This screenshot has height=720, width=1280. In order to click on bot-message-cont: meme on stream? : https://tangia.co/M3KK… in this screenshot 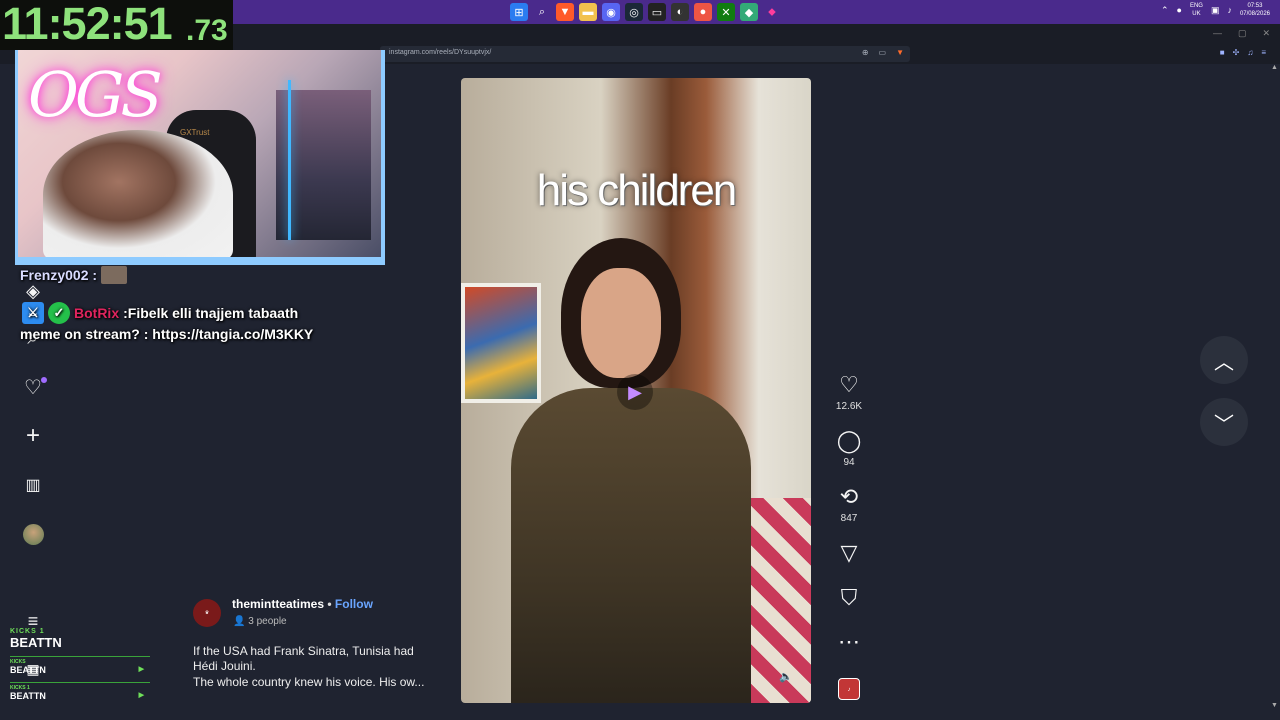, I will do `click(167, 334)`.